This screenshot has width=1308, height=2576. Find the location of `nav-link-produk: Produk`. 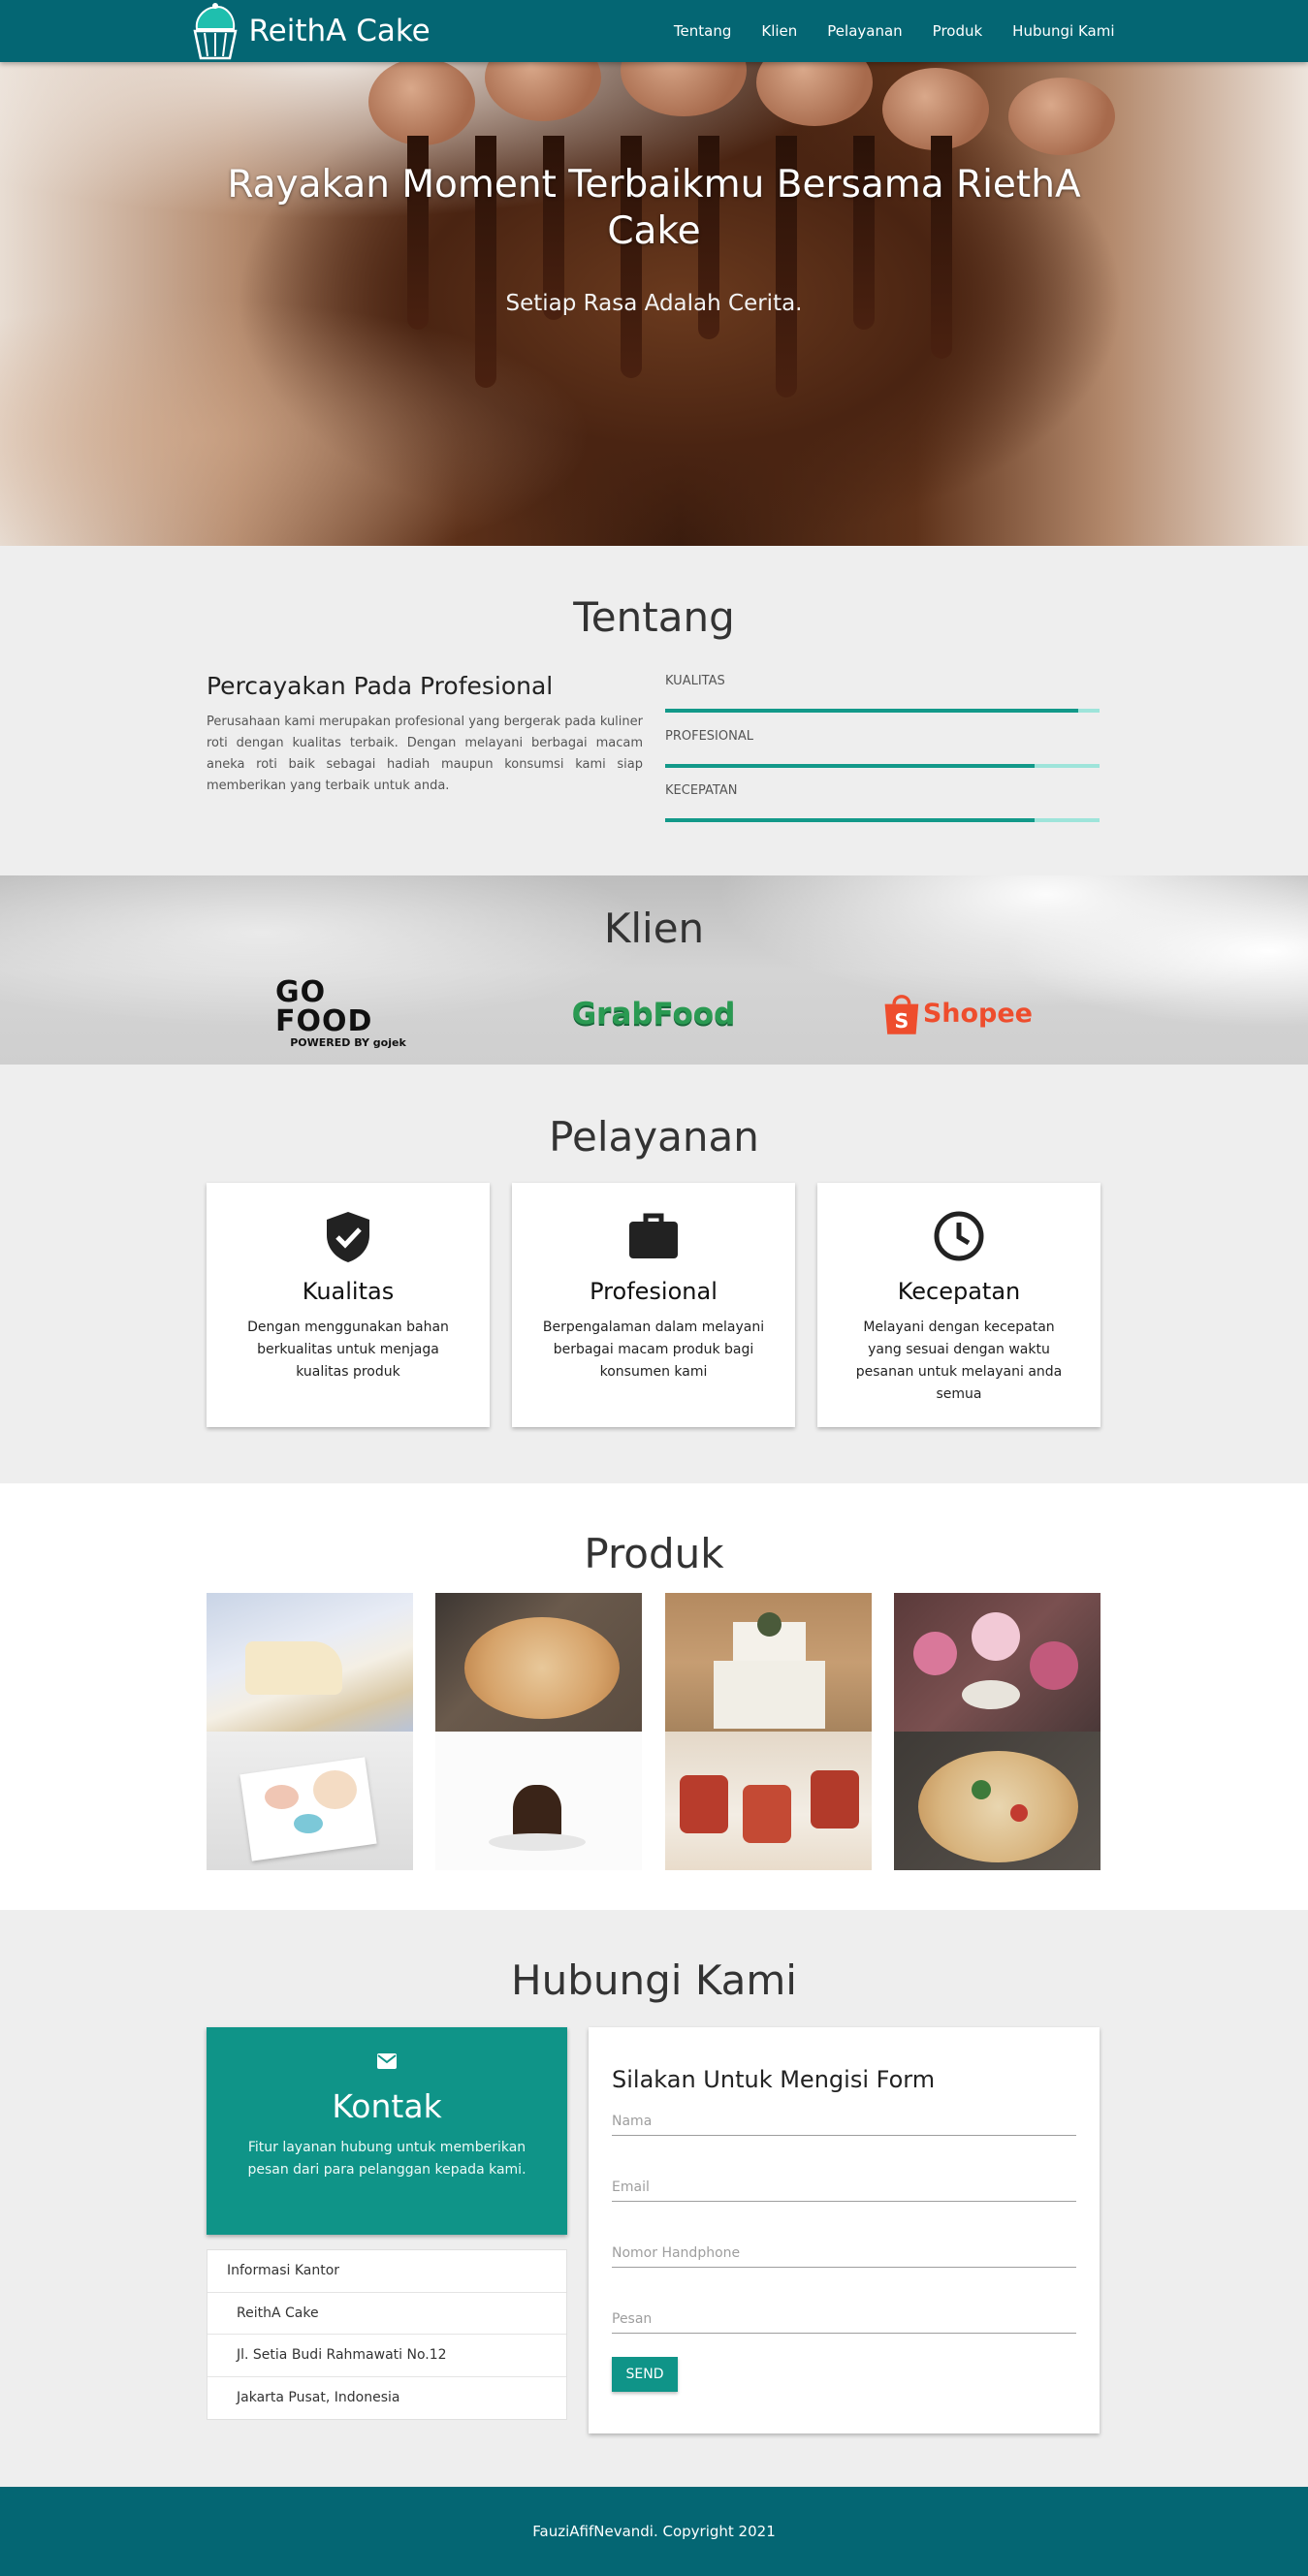

nav-link-produk: Produk is located at coordinates (958, 31).